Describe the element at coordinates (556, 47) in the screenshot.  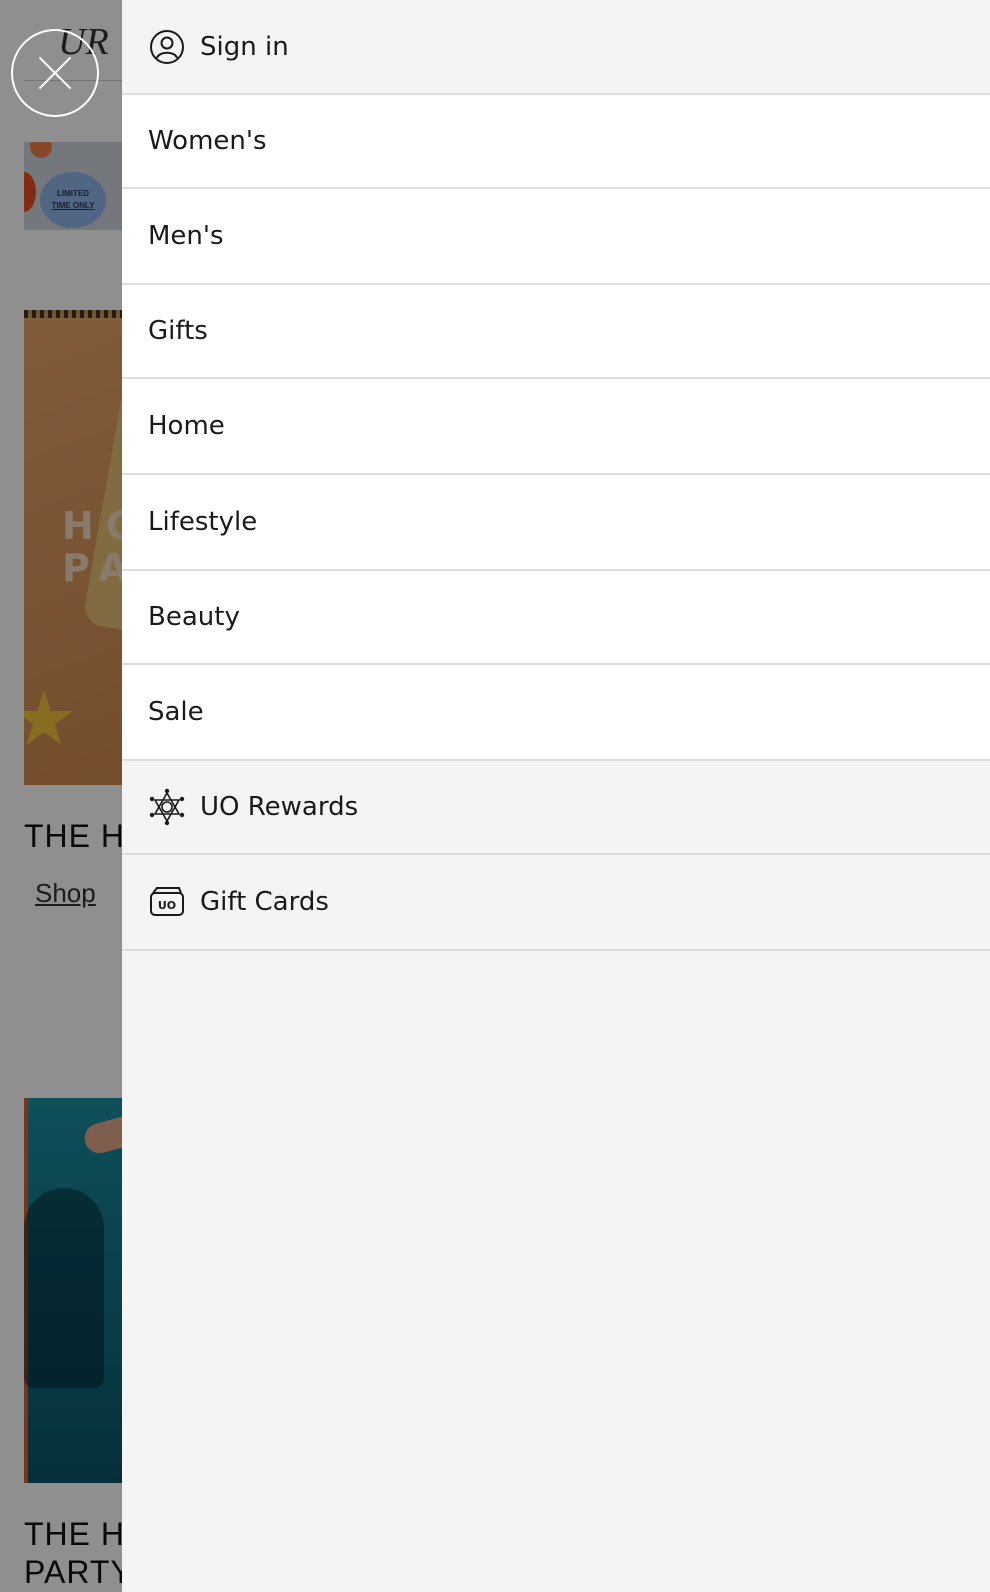
I see `sign-in-link: Sign in` at that location.